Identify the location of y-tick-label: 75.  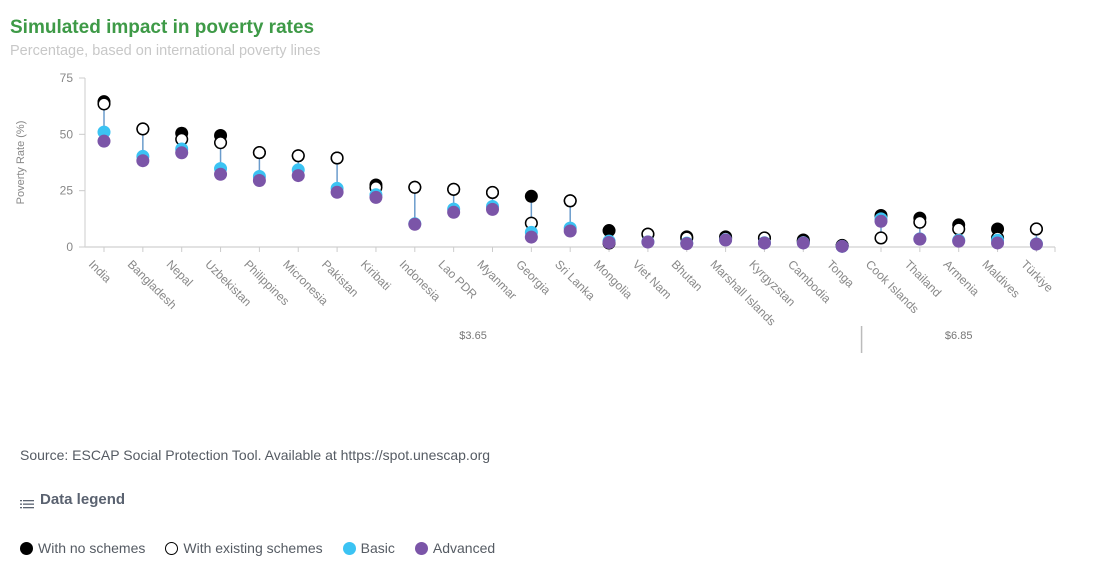
(67, 78).